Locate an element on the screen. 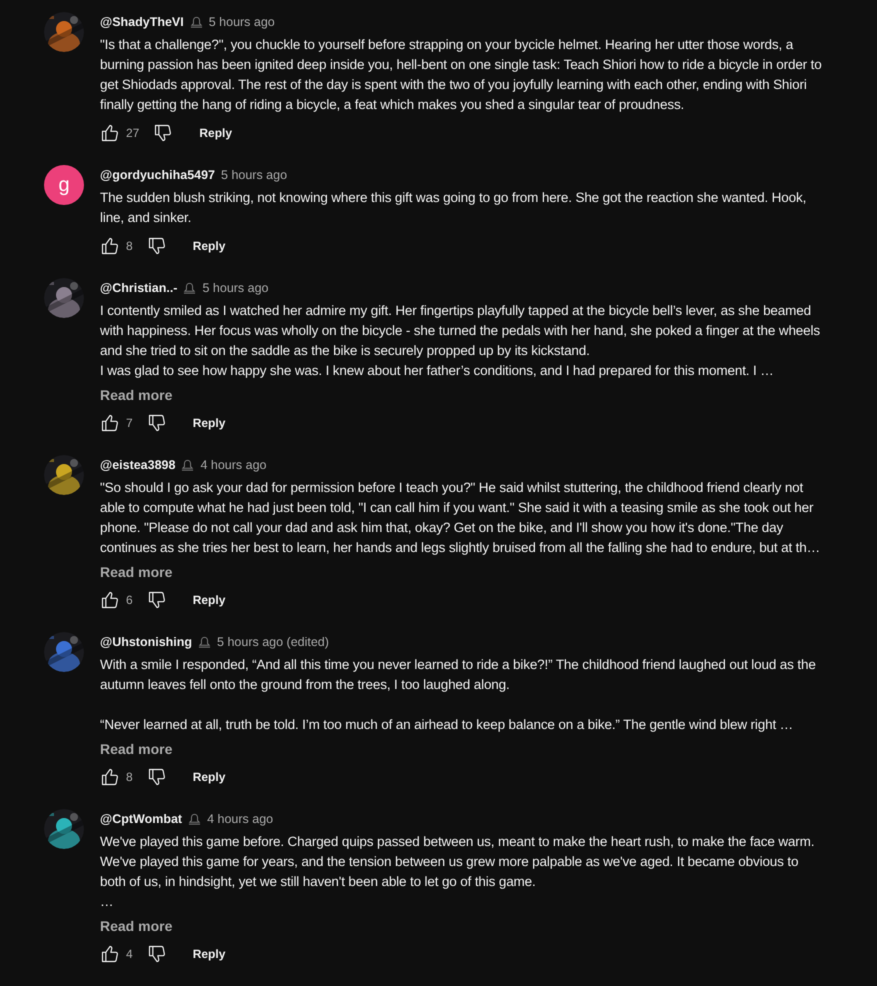 Image resolution: width=877 pixels, height=986 pixels. username: @eistea3898 is located at coordinates (138, 465).